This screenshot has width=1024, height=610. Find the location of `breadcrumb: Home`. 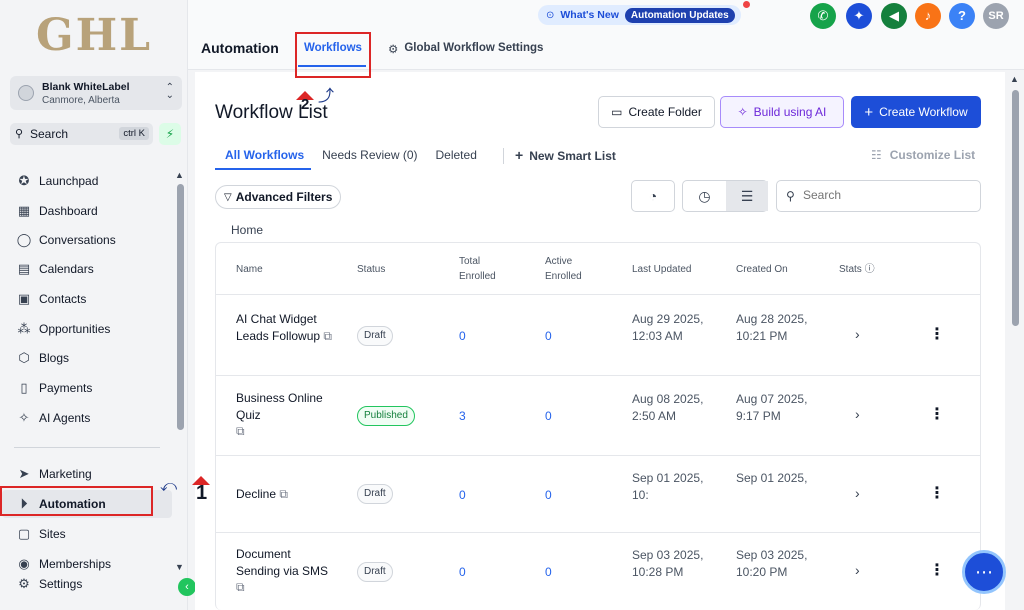

breadcrumb: Home is located at coordinates (247, 230).